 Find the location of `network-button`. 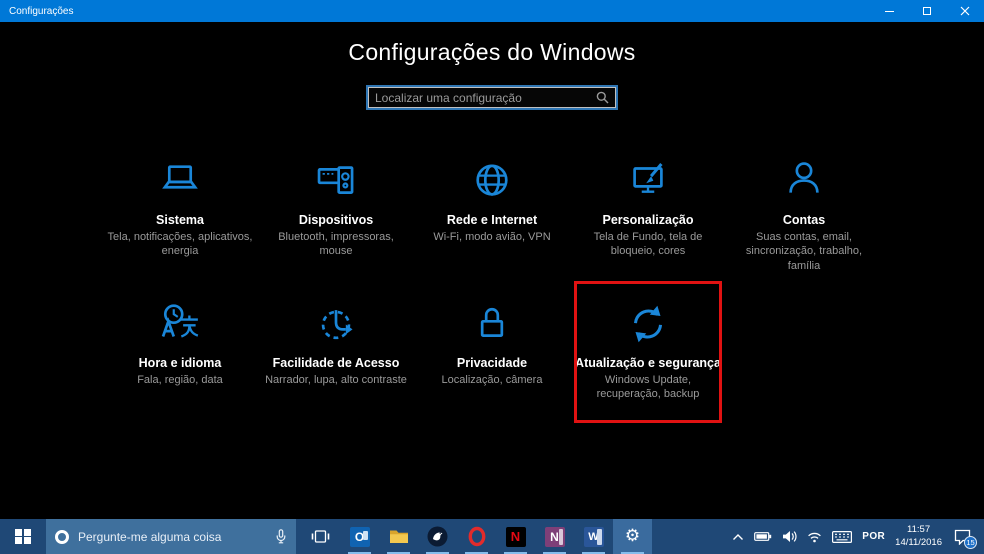

network-button is located at coordinates (814, 537).